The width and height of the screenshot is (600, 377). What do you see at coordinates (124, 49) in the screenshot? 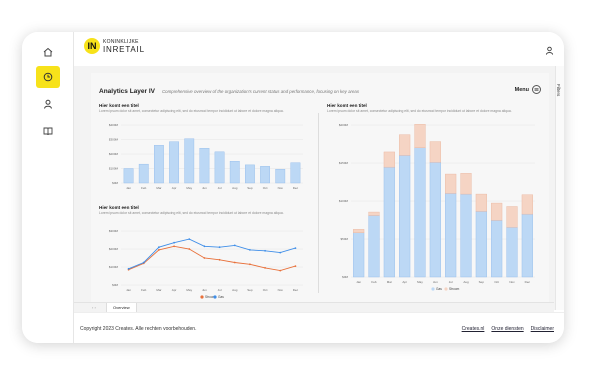
I see `logo-line-2: INRETAIL` at bounding box center [124, 49].